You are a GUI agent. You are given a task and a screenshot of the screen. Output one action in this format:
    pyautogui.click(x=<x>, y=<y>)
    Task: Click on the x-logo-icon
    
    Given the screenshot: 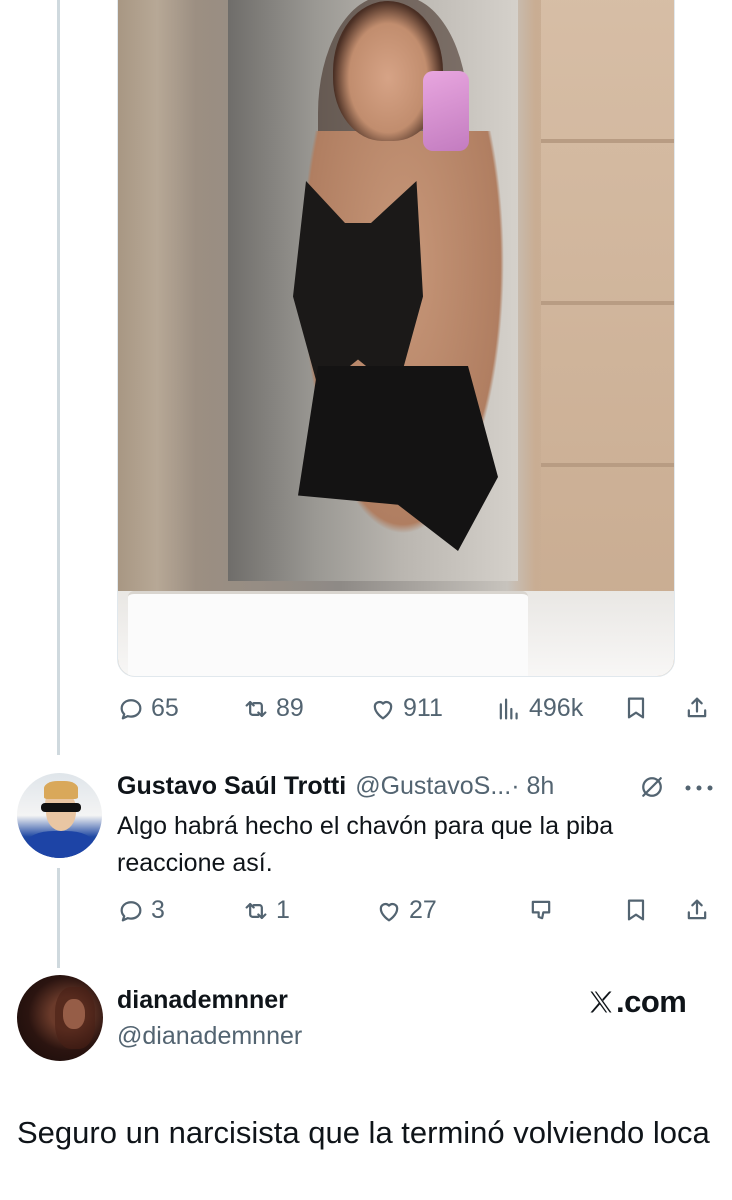 What is the action you would take?
    pyautogui.click(x=601, y=1002)
    